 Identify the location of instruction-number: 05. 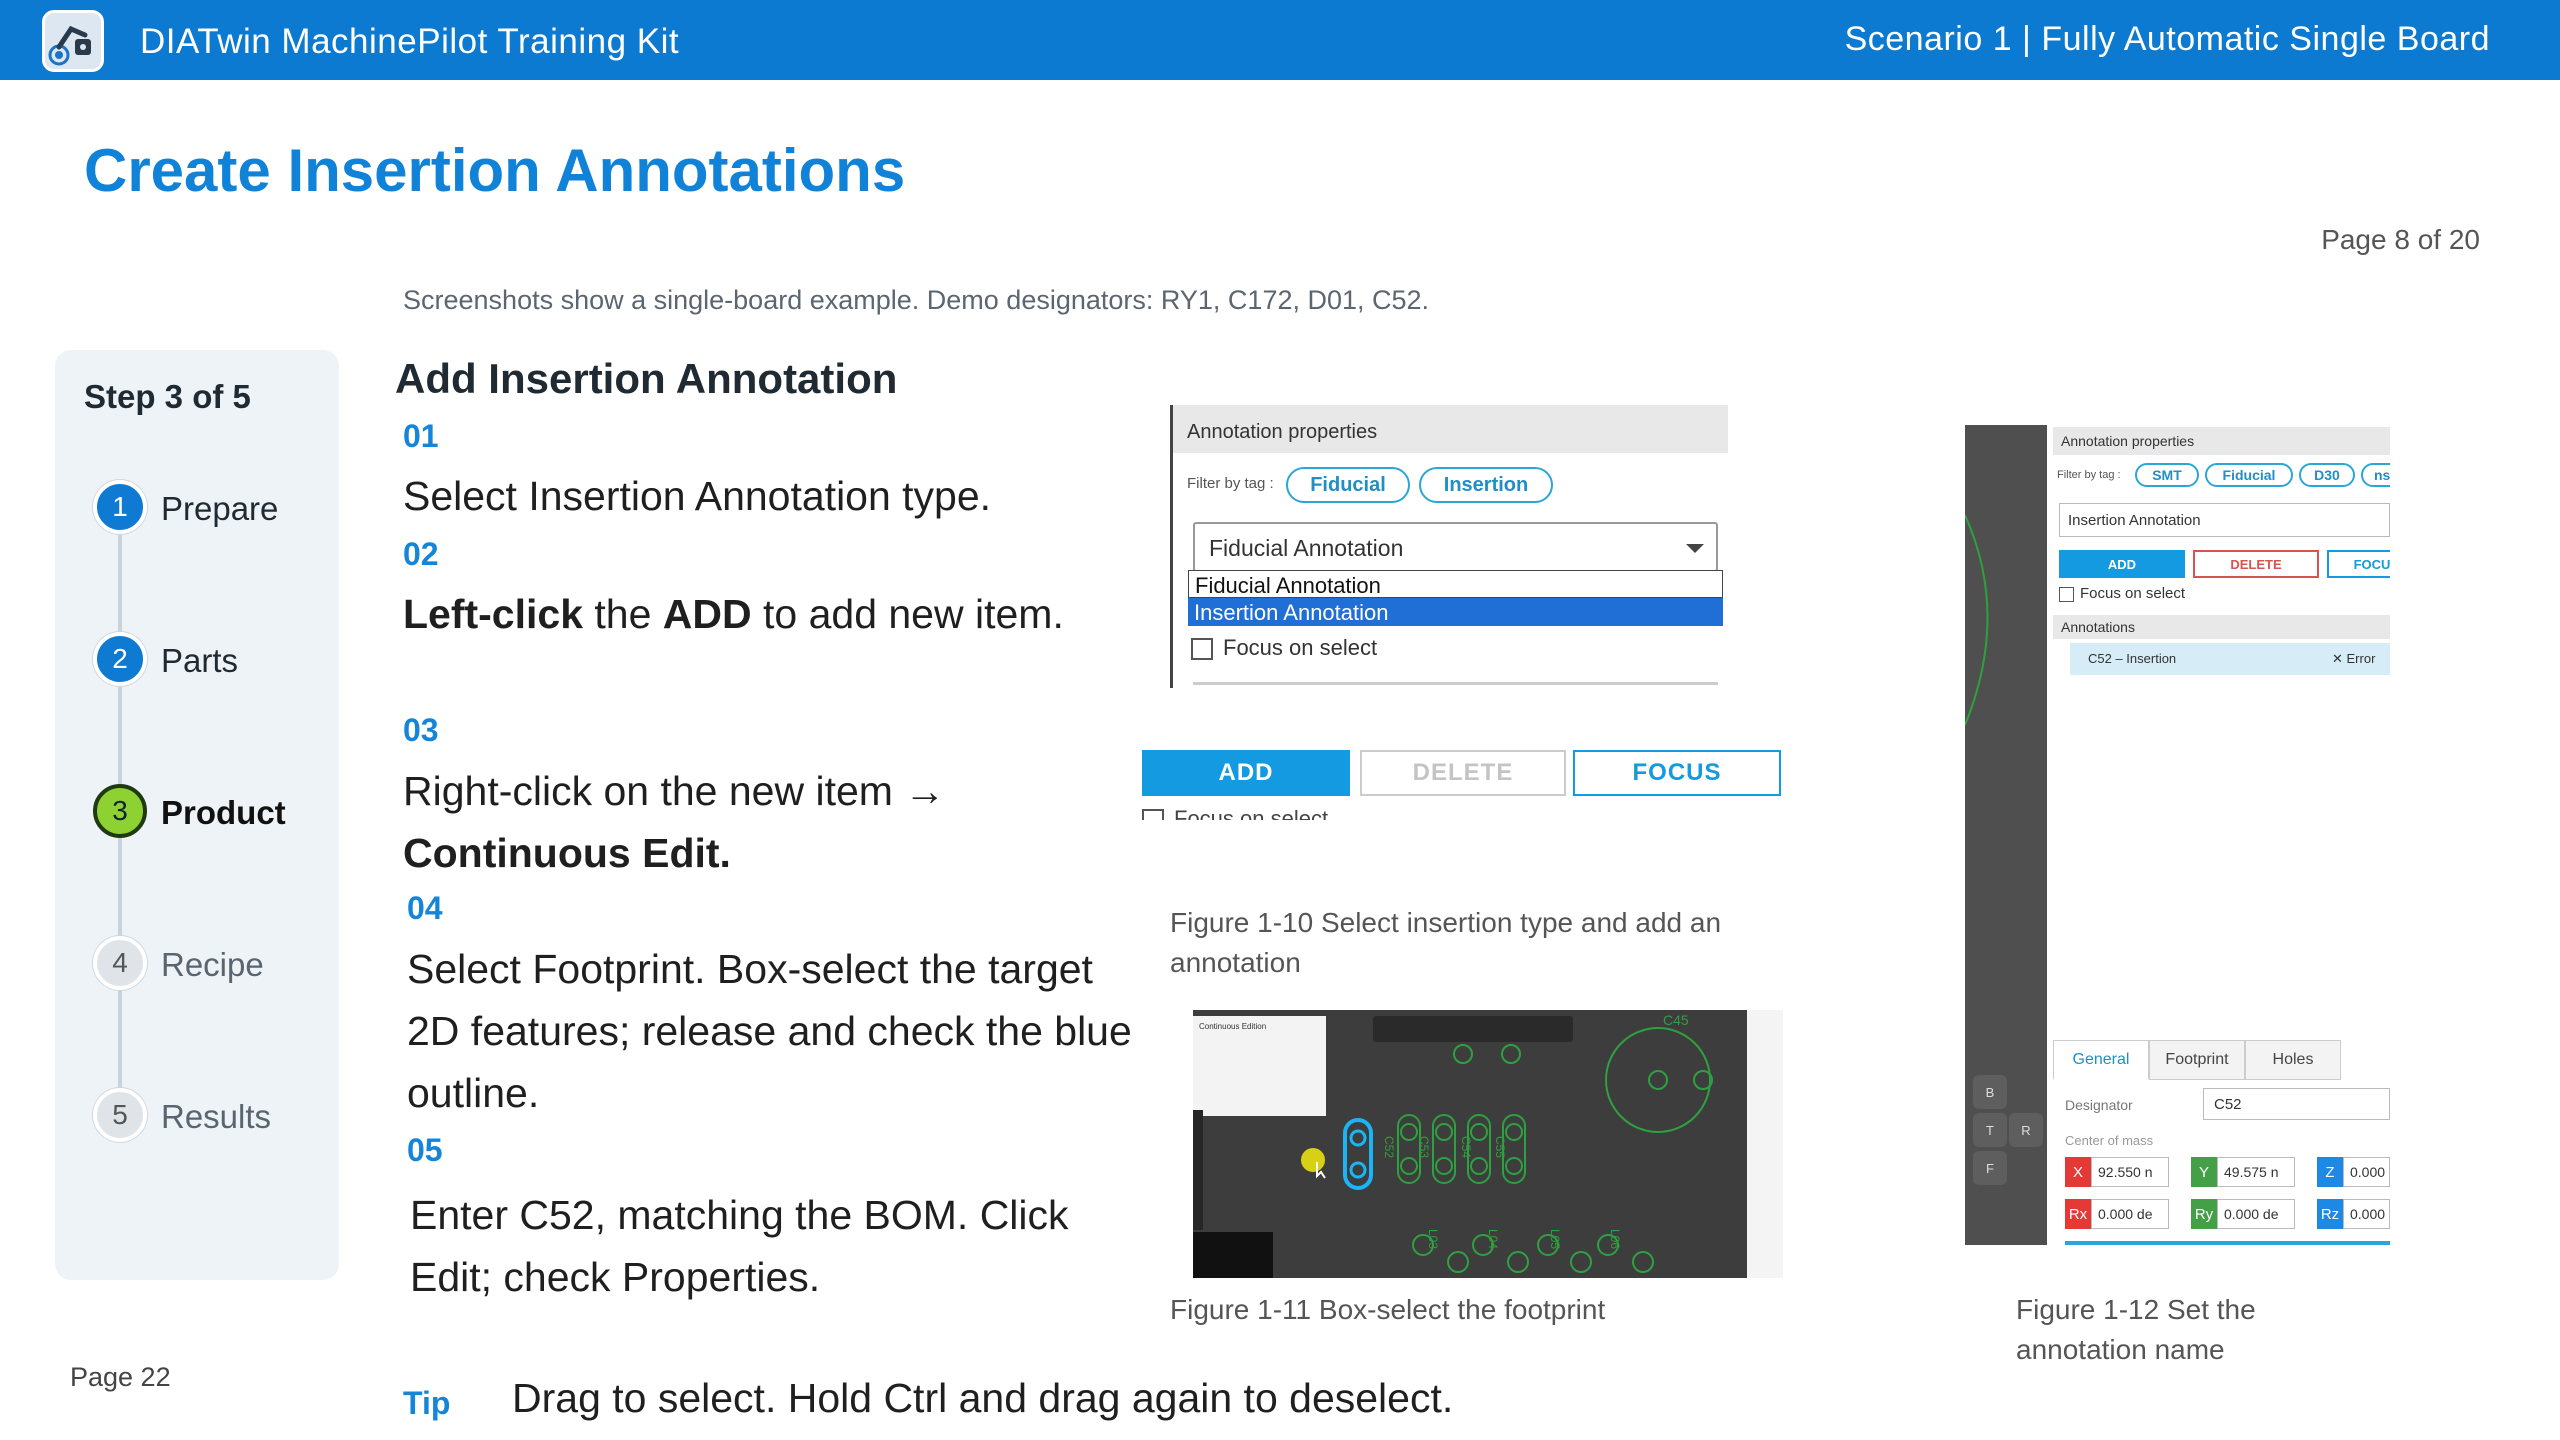
(425, 1150).